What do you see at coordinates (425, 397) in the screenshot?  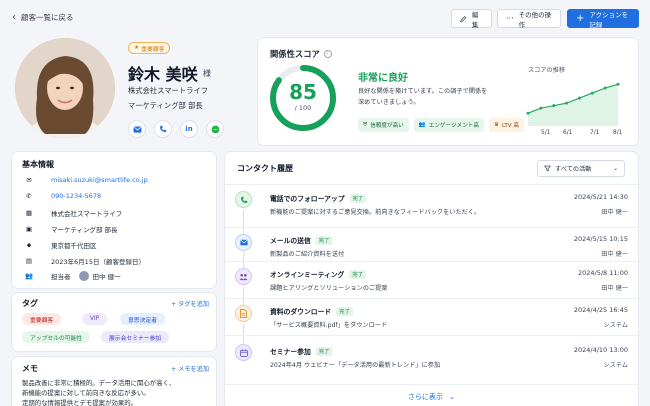 I see `show-more-label: さらに表示` at bounding box center [425, 397].